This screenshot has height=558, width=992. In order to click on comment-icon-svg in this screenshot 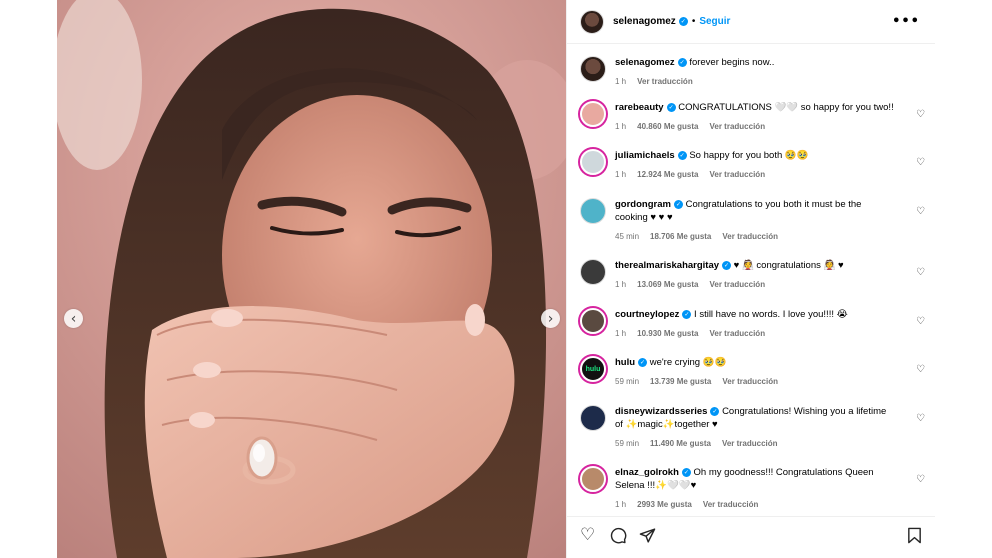, I will do `click(618, 535)`.